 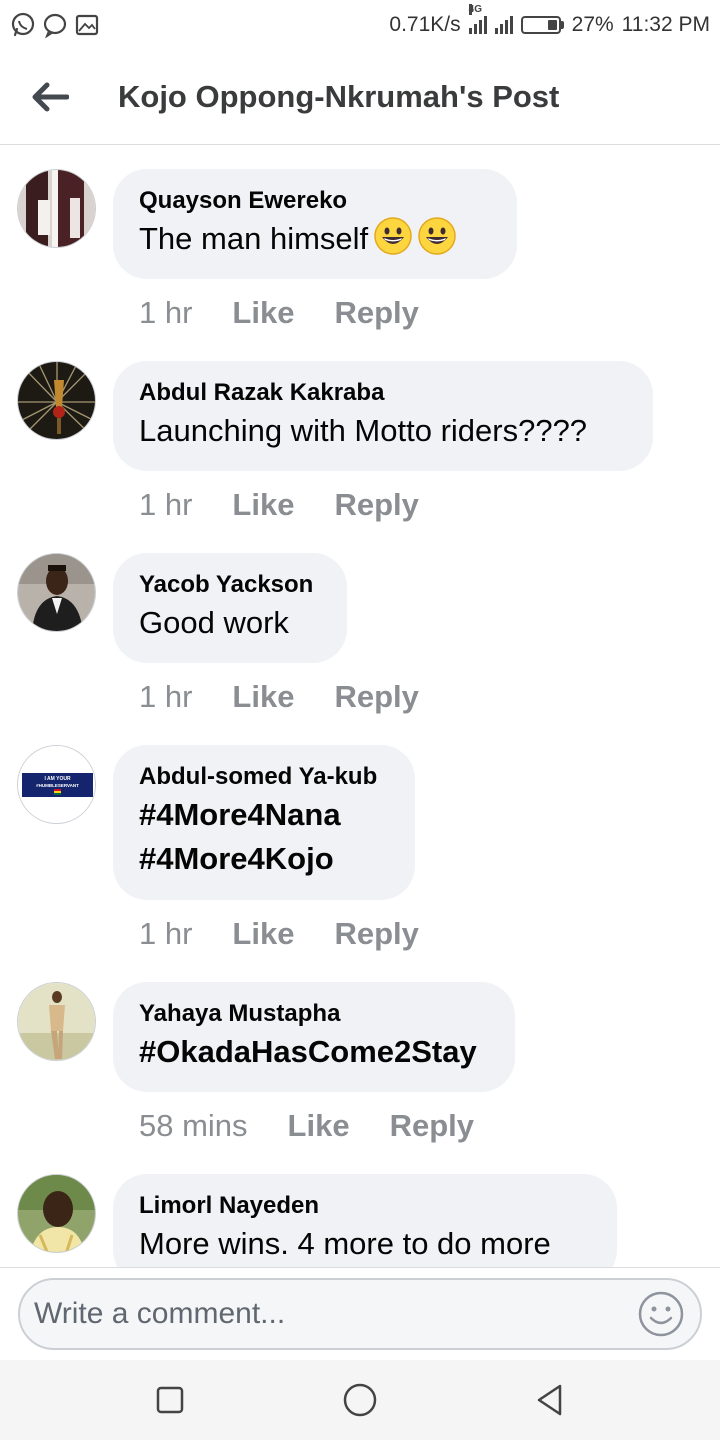 I want to click on comment-author: Yacob Yackson, so click(x=230, y=585).